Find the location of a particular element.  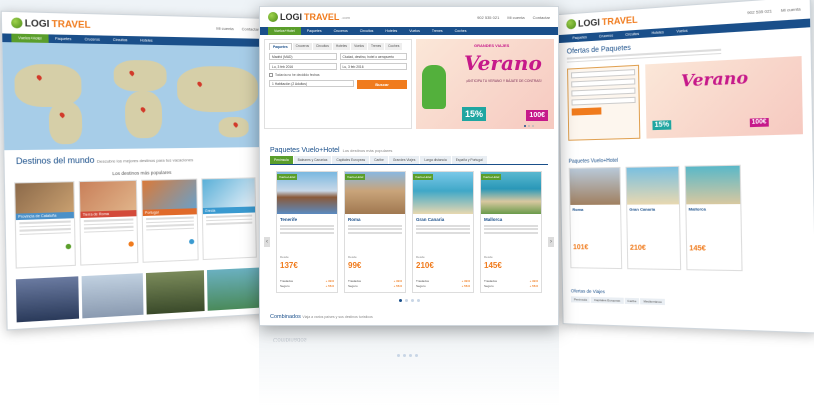

extra-label: Traslados is located at coordinates (286, 281).